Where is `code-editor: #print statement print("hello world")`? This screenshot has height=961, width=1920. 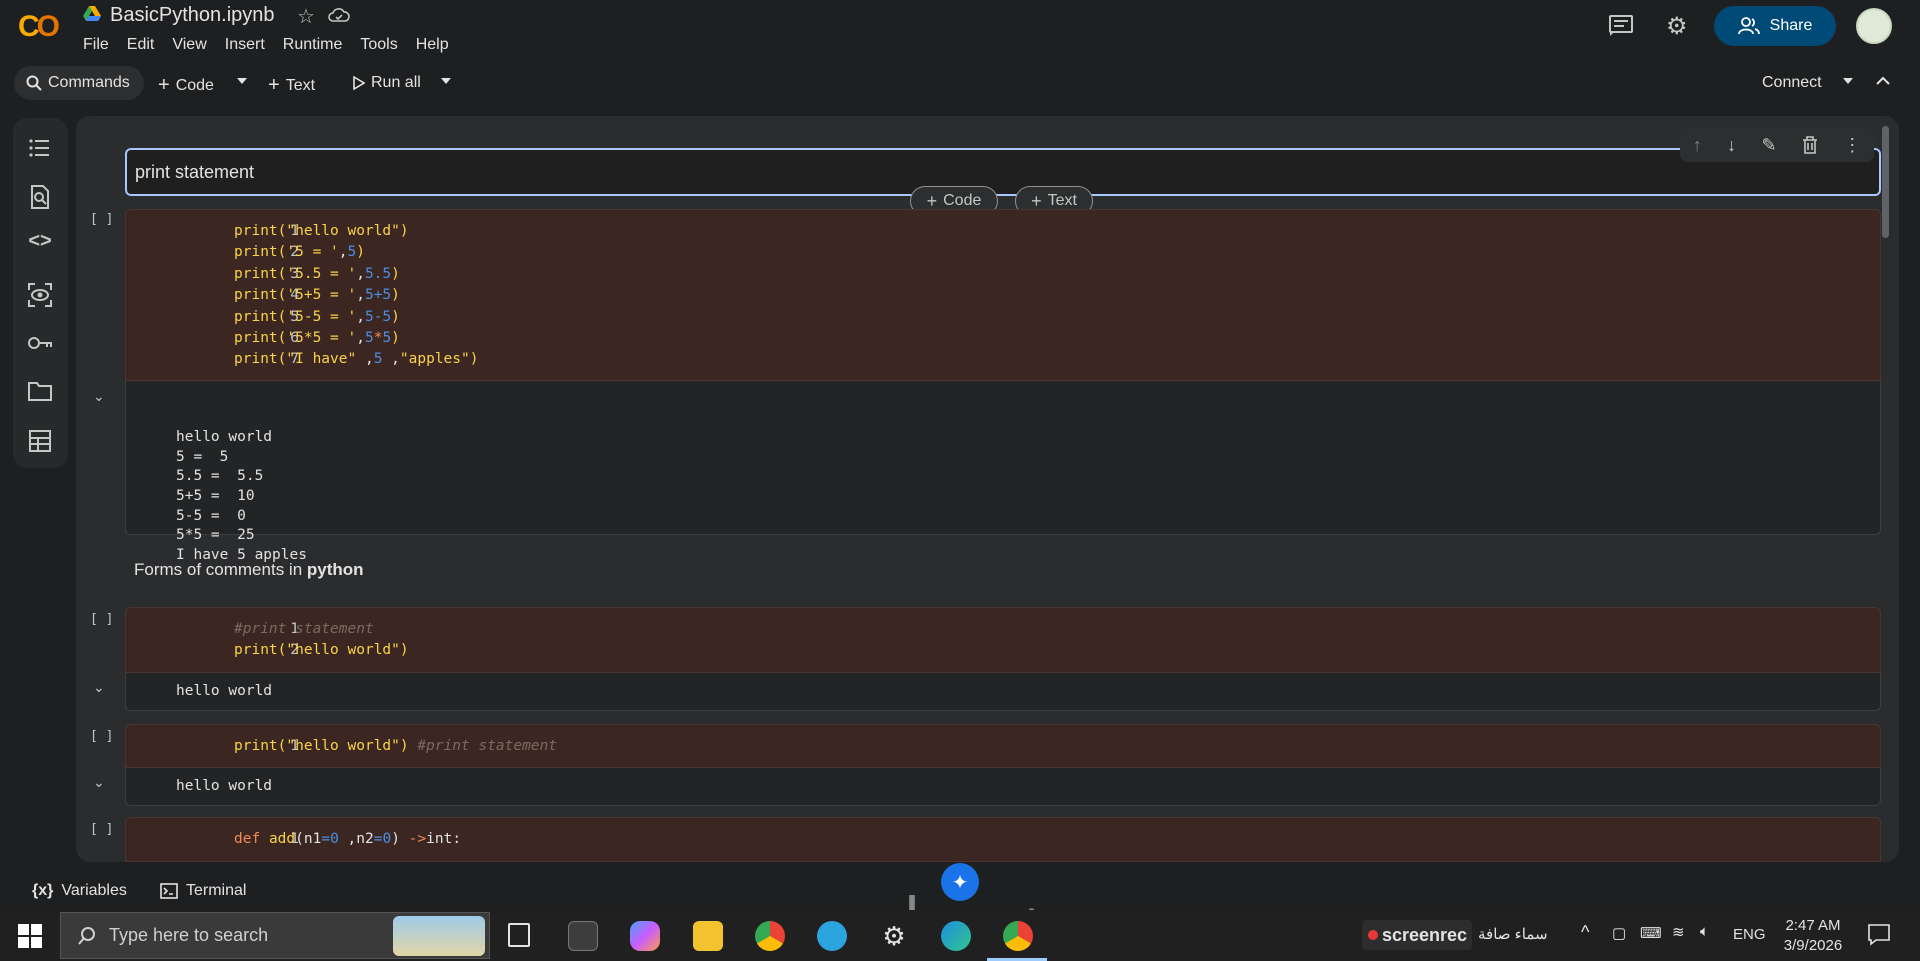
code-editor: #print statement print("hello world") is located at coordinates (321, 640).